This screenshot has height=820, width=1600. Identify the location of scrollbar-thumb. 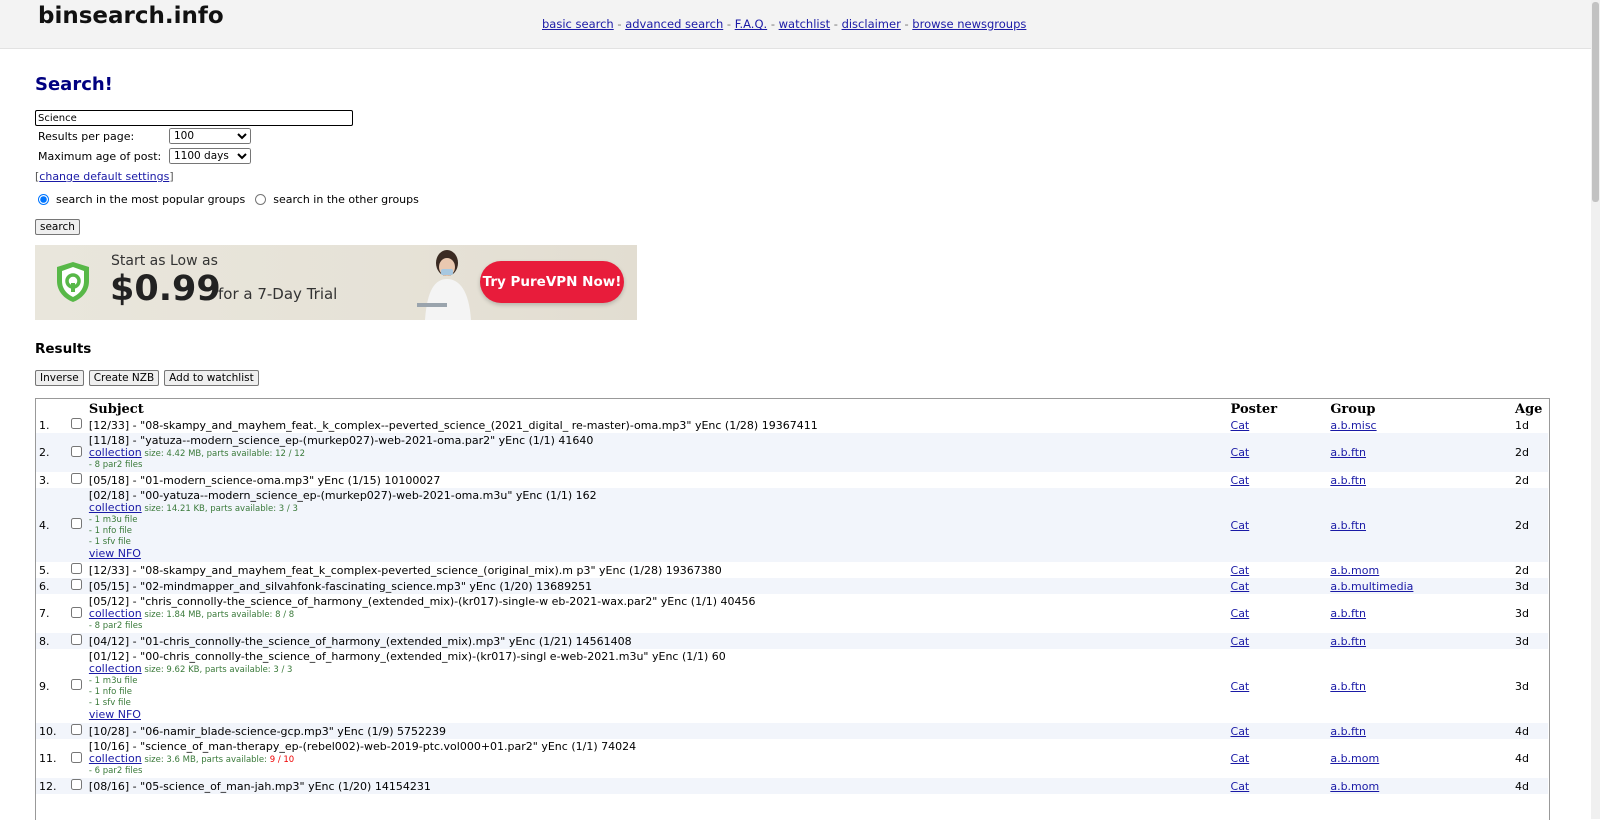
(1595, 102).